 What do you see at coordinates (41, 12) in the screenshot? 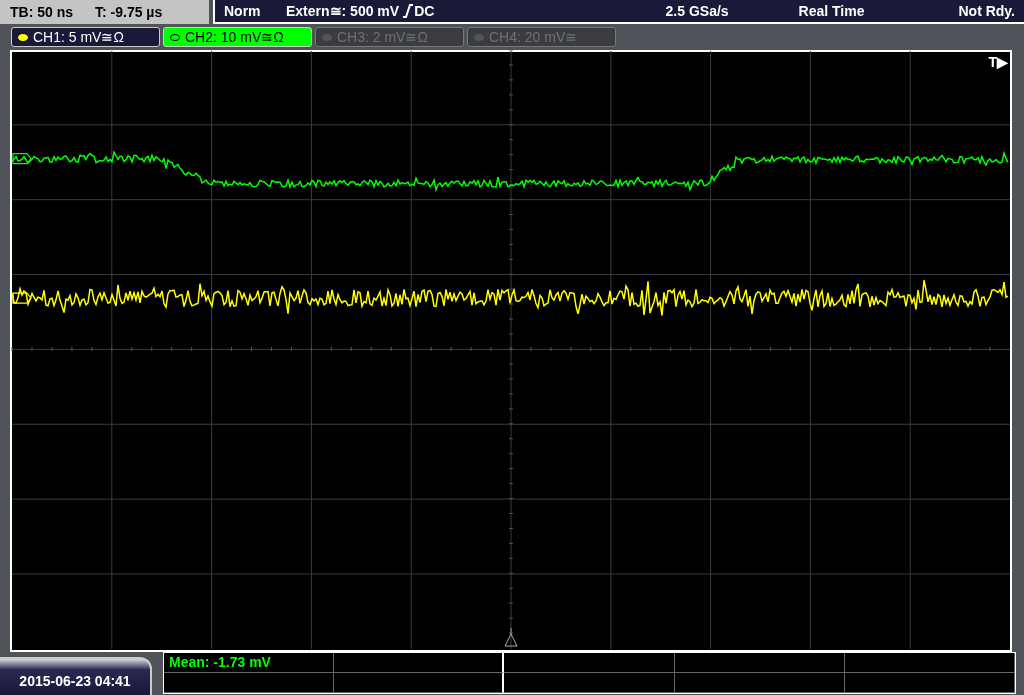
I see `timebase-label: TB: 50 ns` at bounding box center [41, 12].